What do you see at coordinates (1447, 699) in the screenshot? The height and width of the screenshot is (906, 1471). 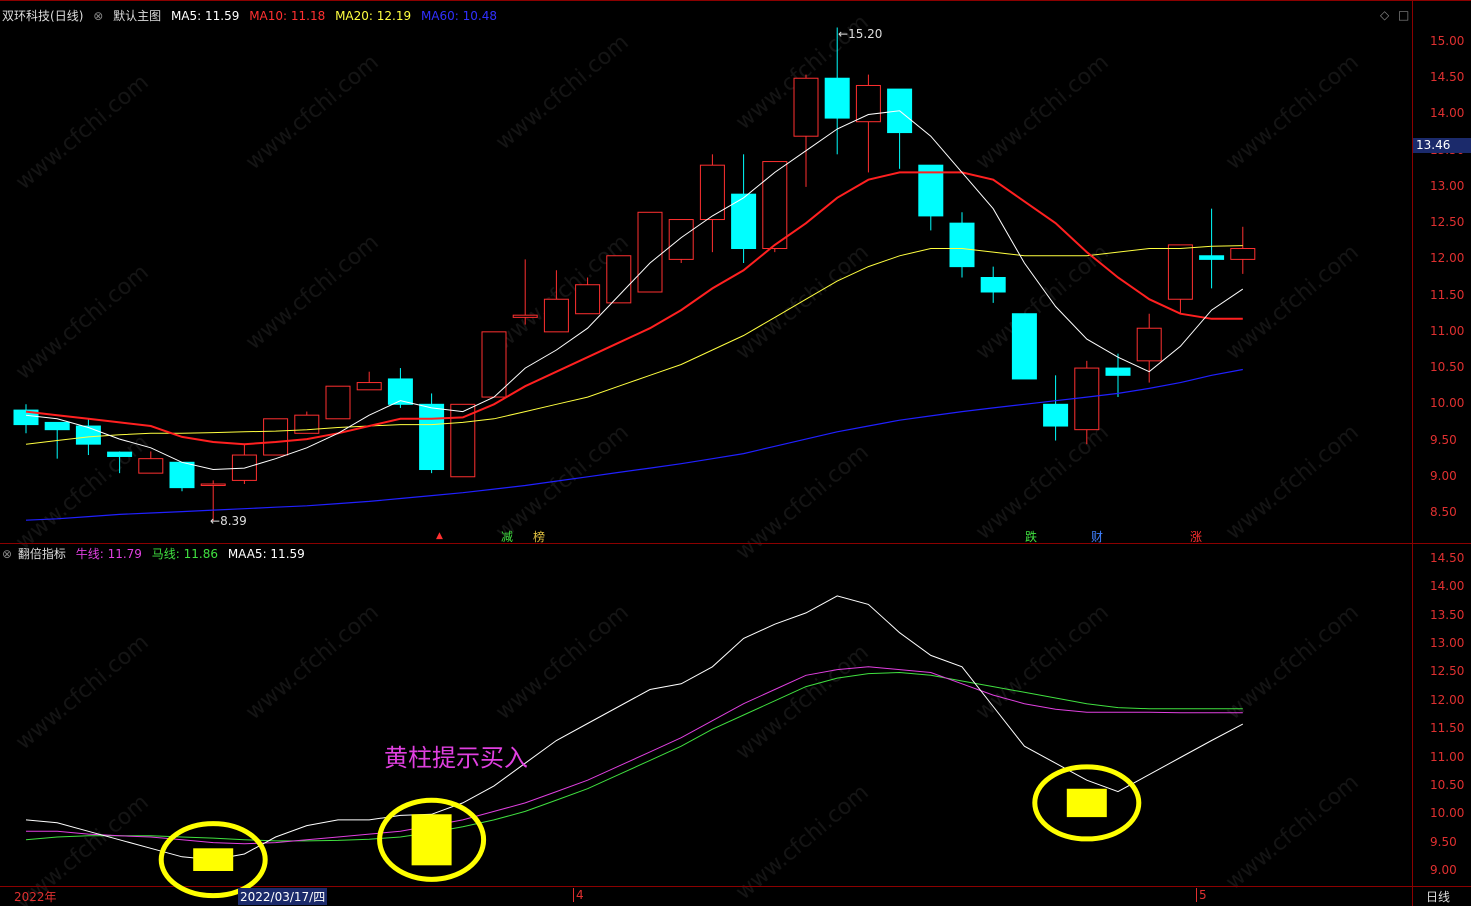 I see `indicator-tick-label: 12.00` at bounding box center [1447, 699].